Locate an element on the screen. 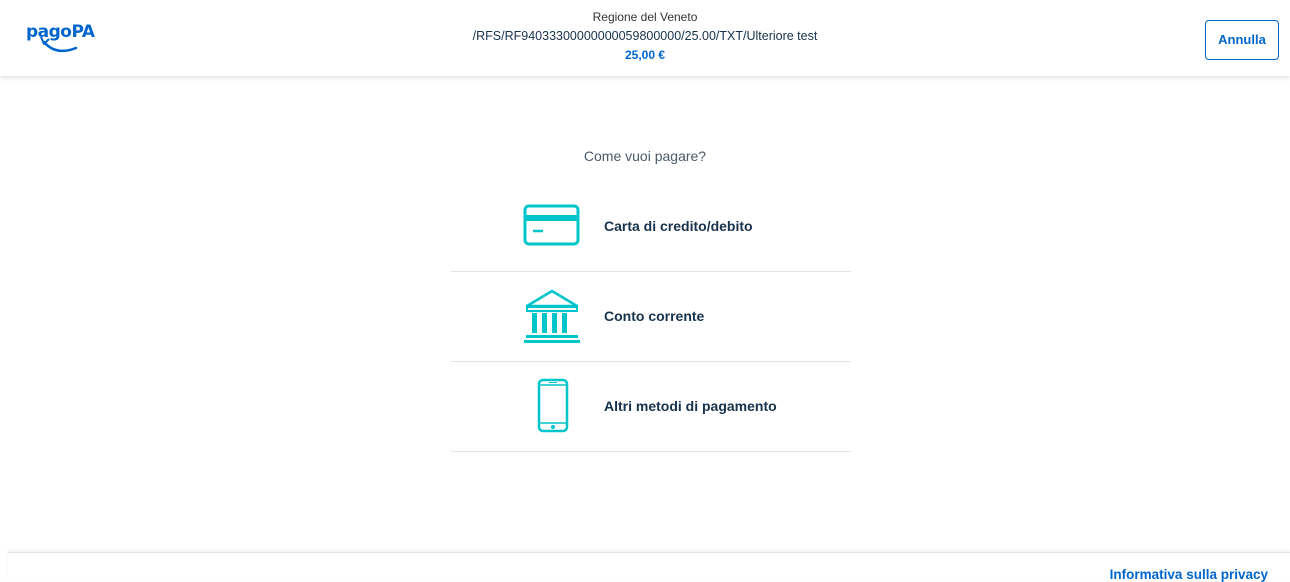  logo-arc-icon is located at coordinates (59, 44).